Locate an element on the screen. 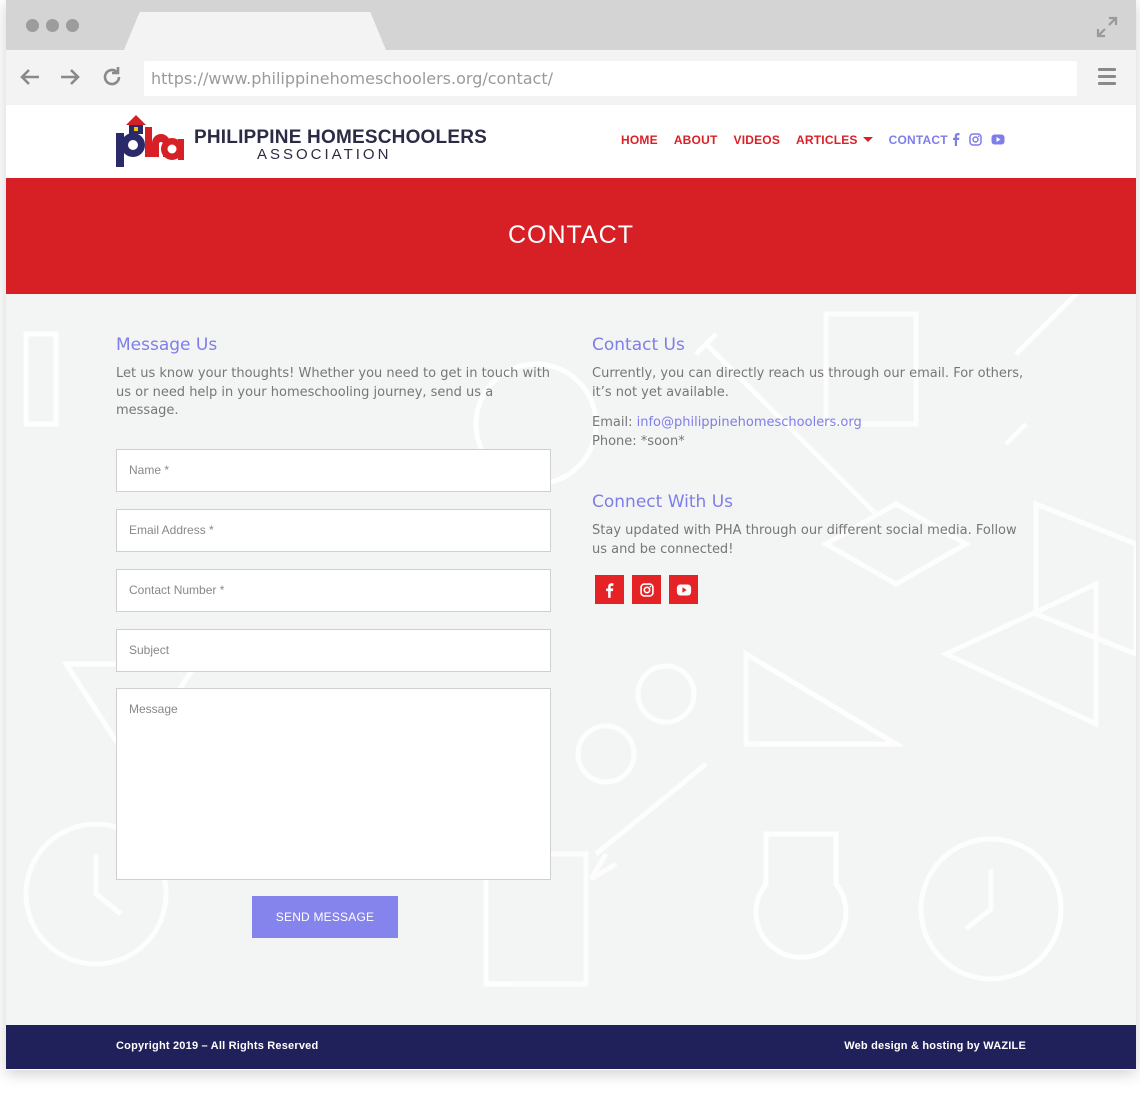 The height and width of the screenshot is (1099, 1140). page-banner: CONTACT is located at coordinates (571, 236).